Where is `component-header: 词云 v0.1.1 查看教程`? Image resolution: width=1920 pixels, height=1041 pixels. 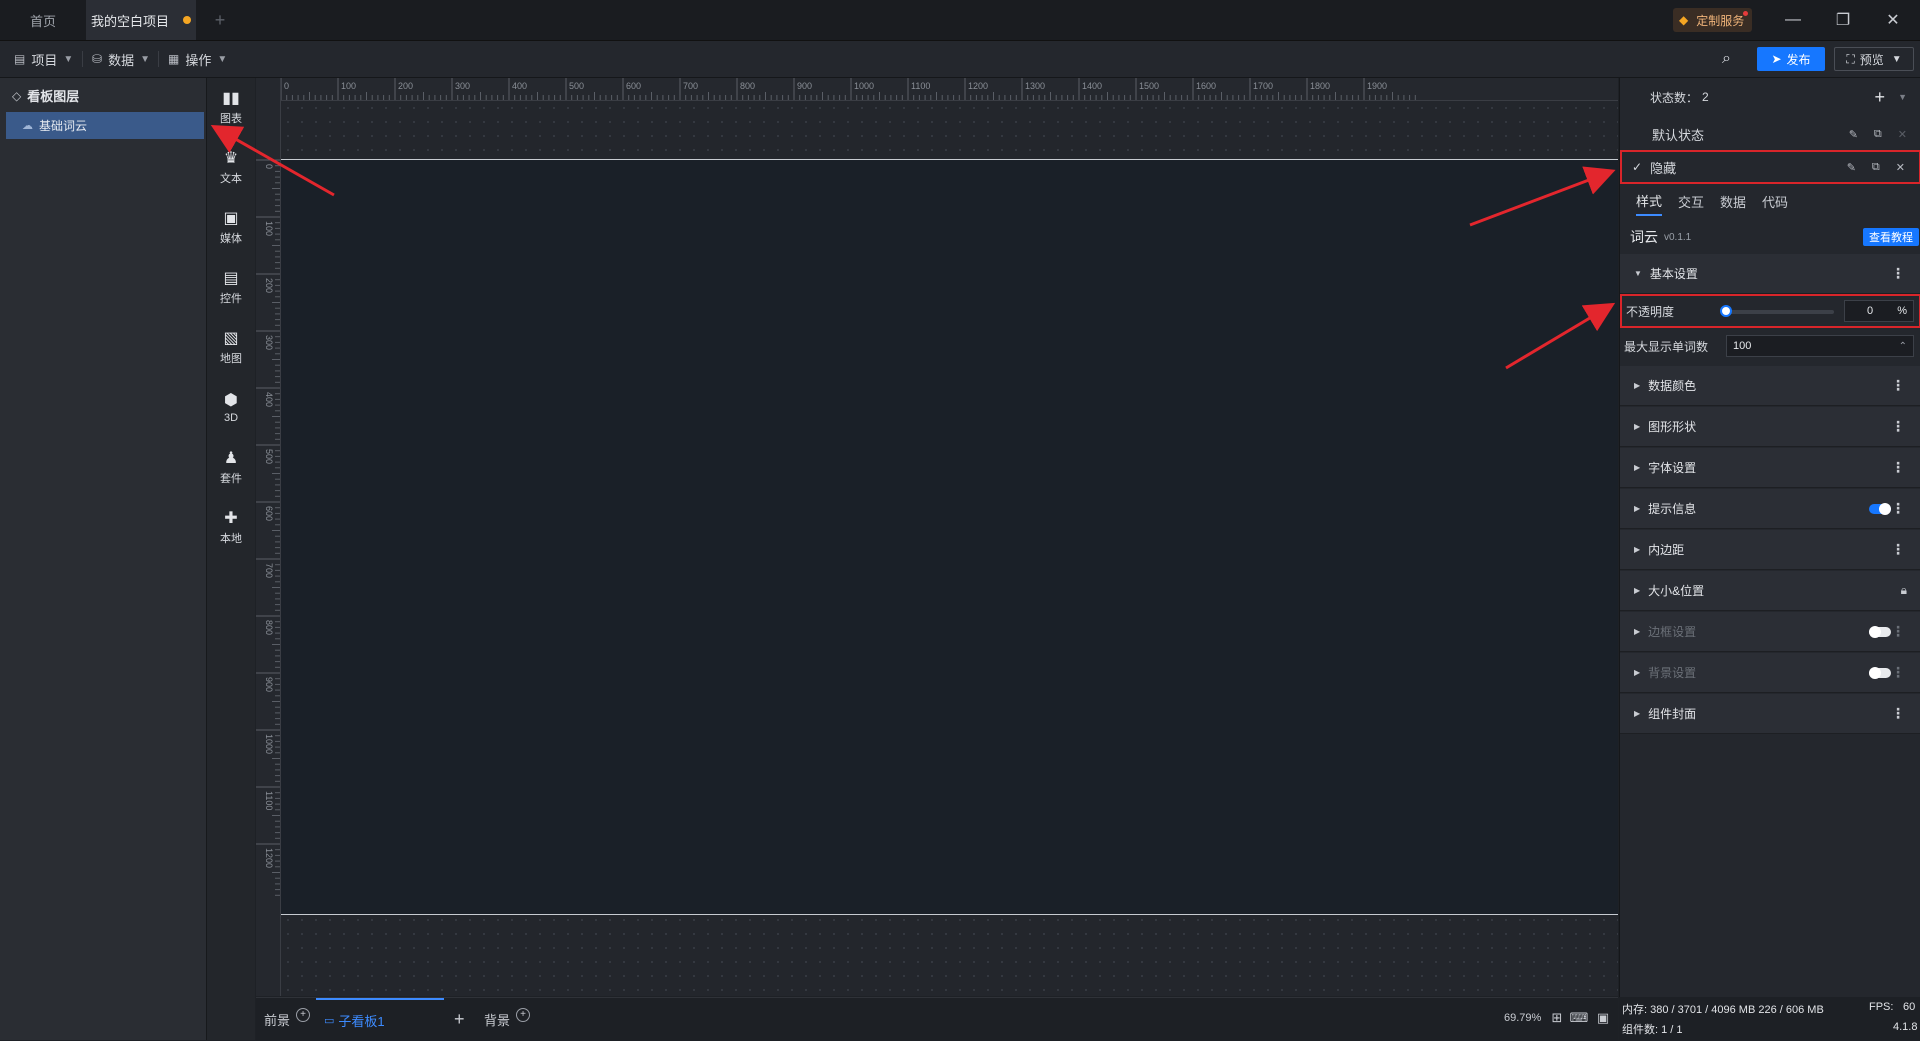
component-header: 词云 v0.1.1 查看教程 is located at coordinates (1770, 237).